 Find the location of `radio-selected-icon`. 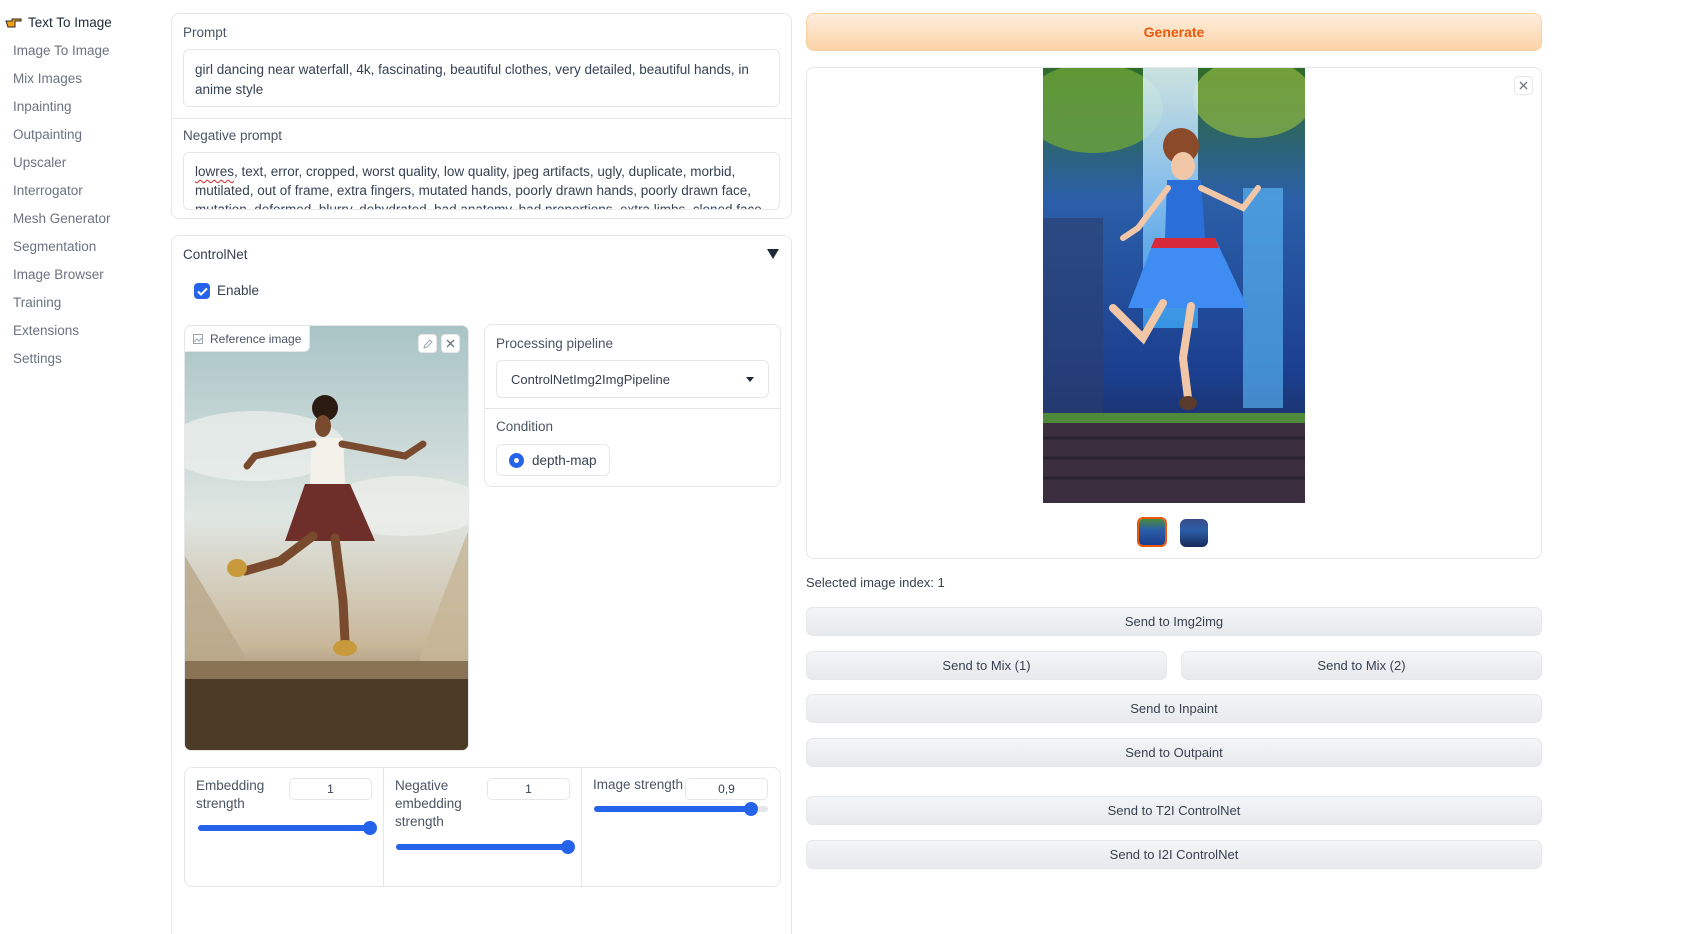

radio-selected-icon is located at coordinates (516, 460).